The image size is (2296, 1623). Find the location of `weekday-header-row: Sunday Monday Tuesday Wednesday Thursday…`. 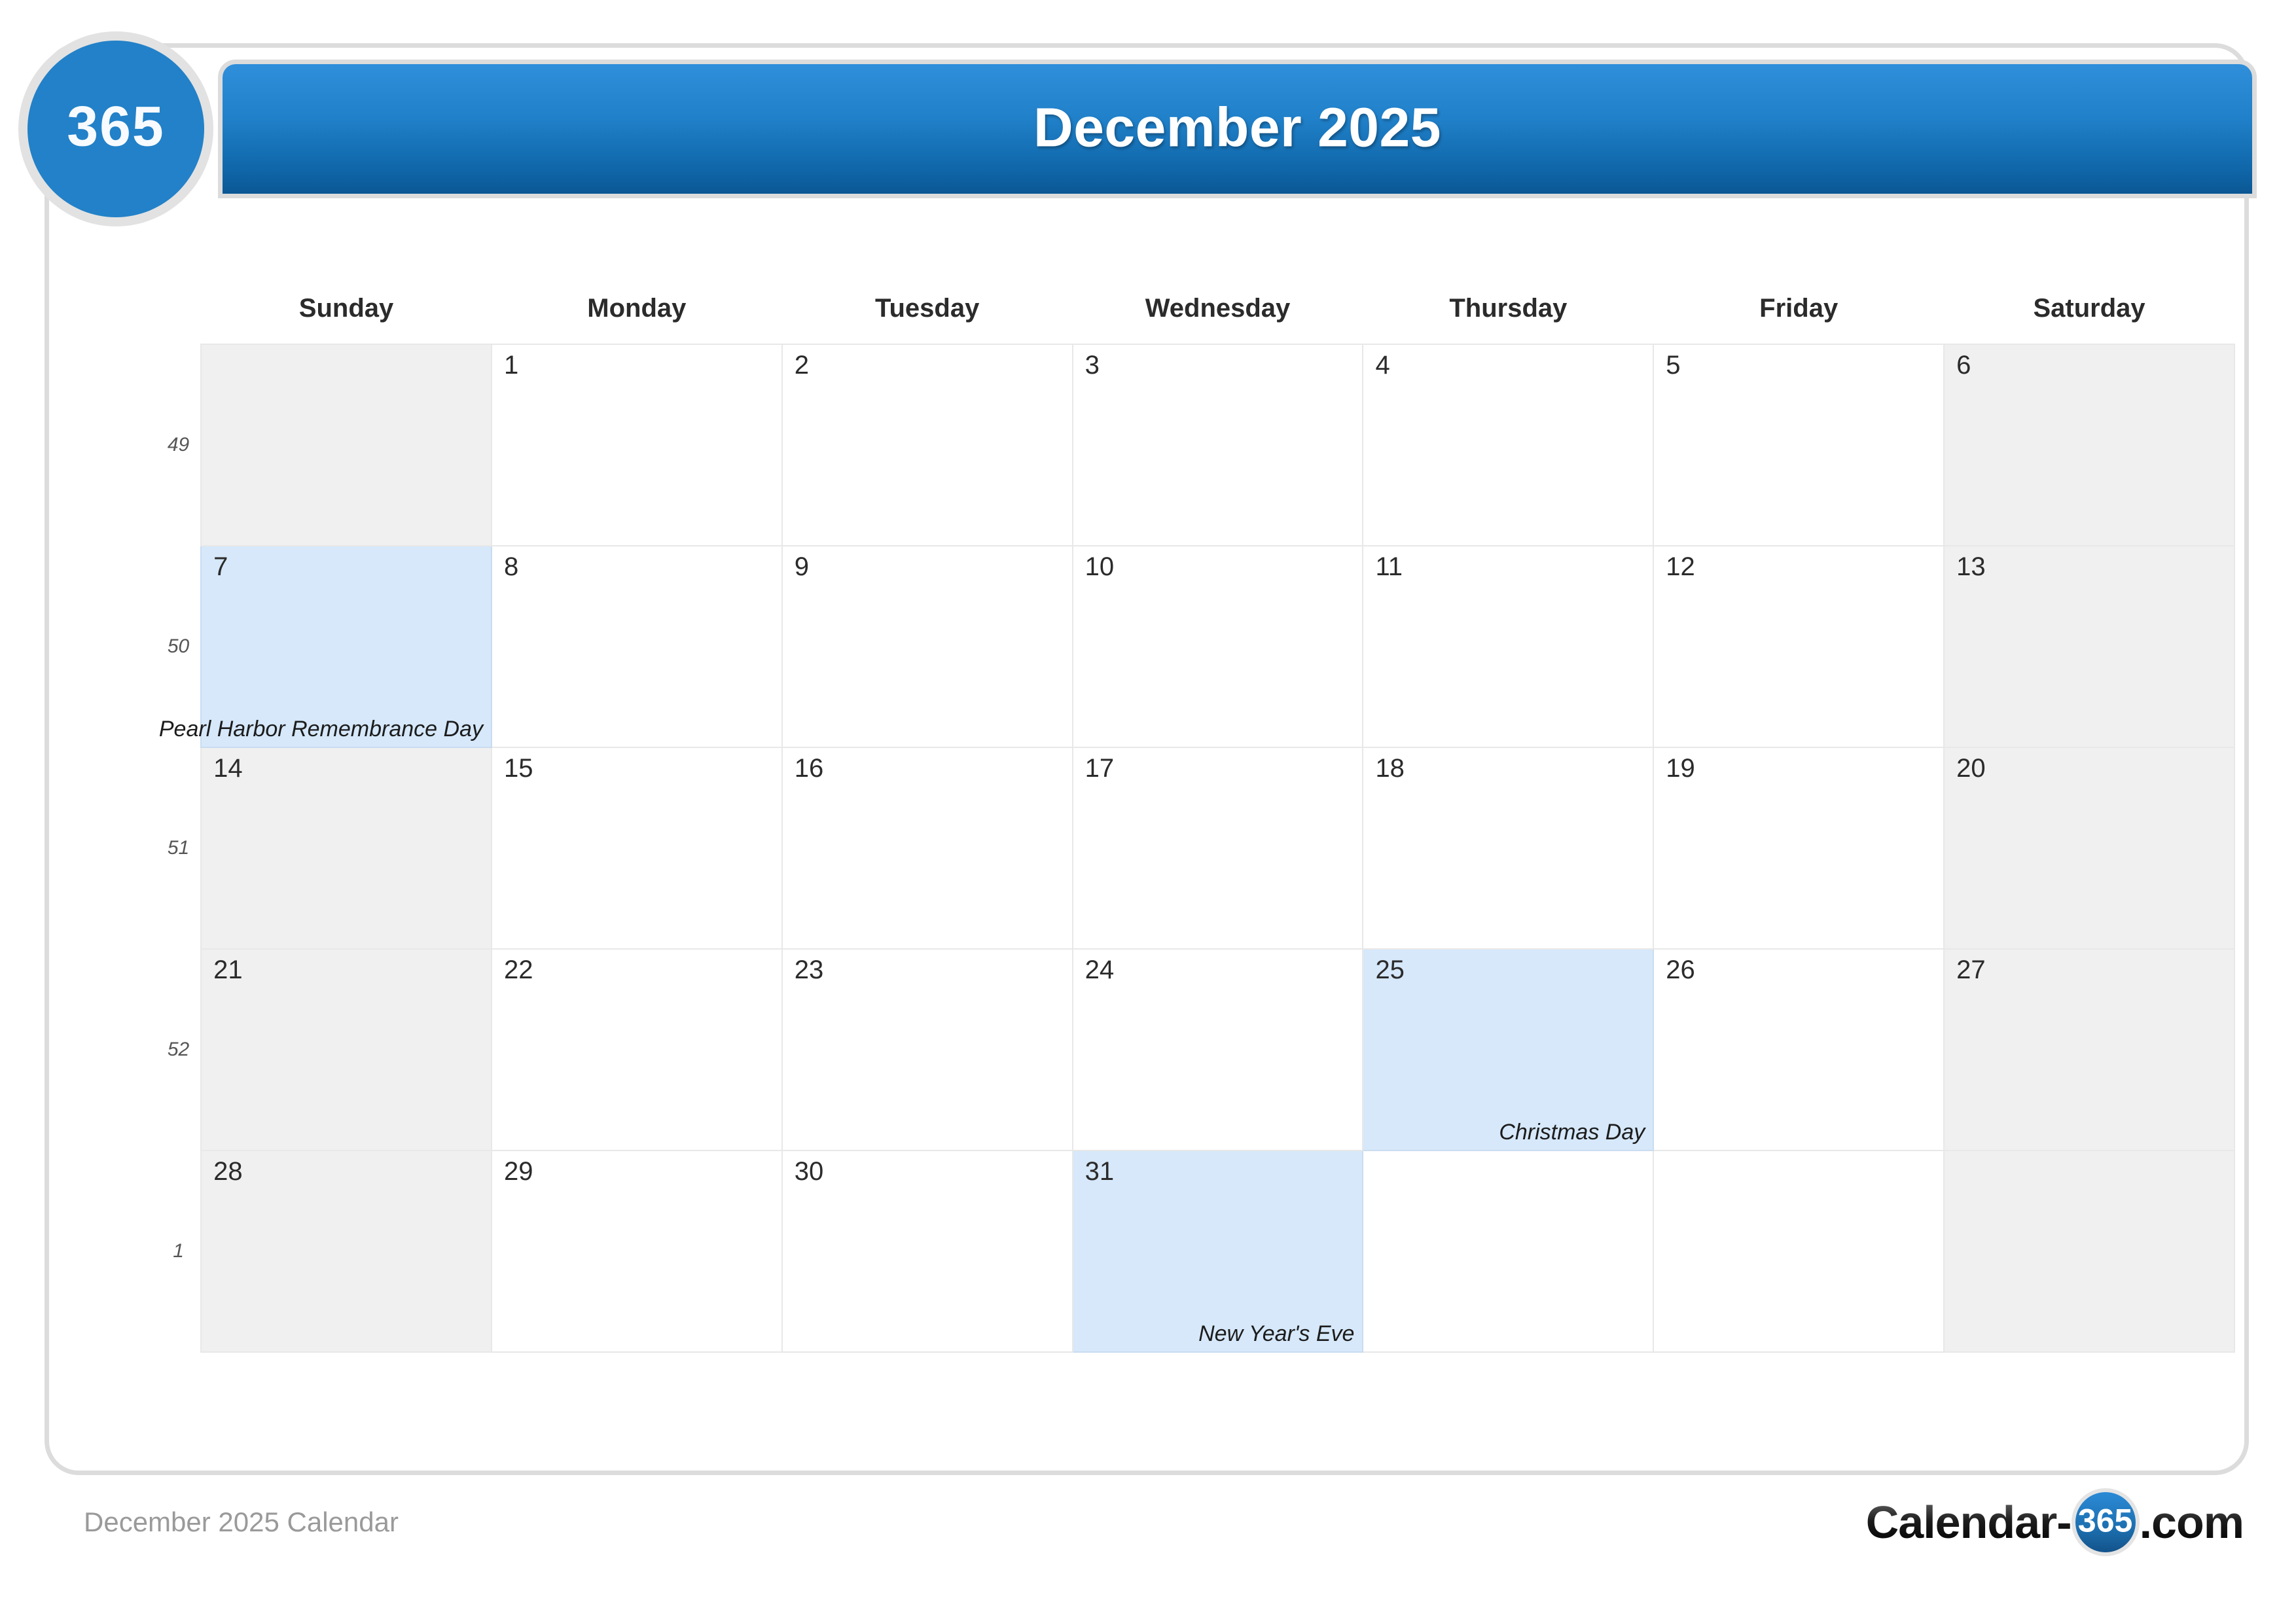

weekday-header-row: Sunday Monday Tuesday Wednesday Thursday… is located at coordinates (1195, 313).